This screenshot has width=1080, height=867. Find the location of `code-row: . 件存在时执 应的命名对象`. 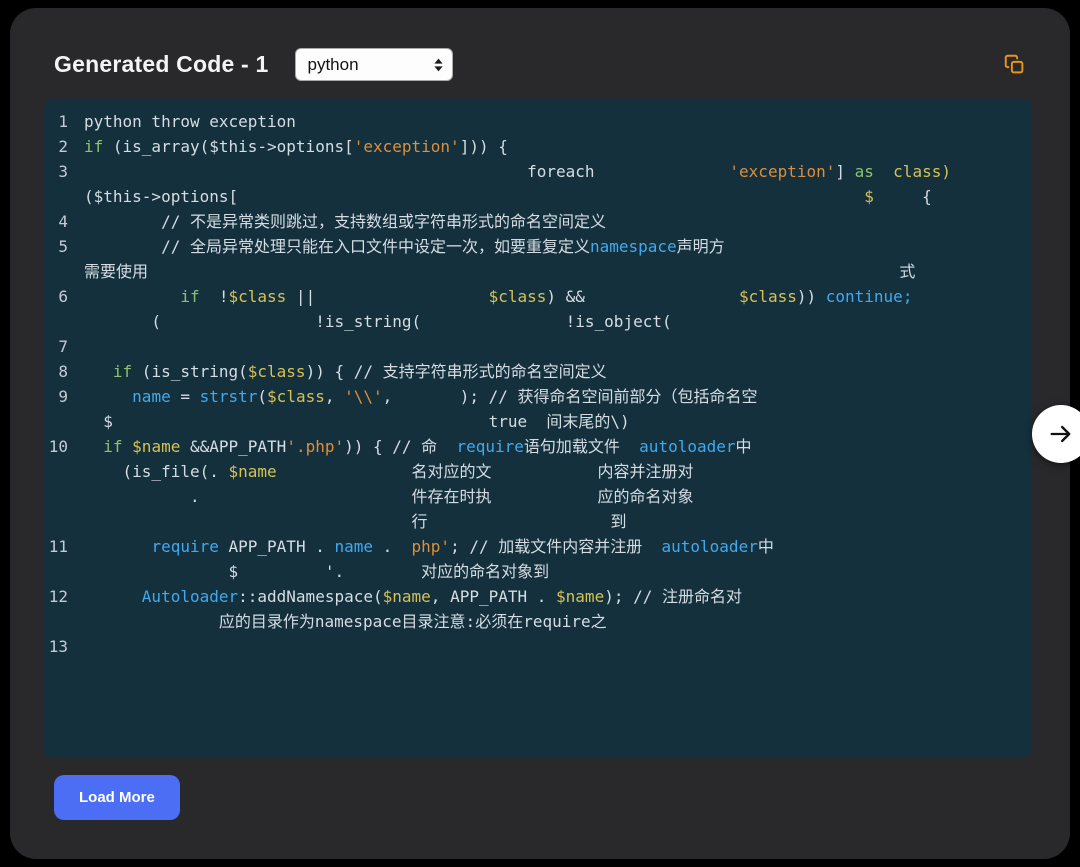

code-row: . 件存在时执 应的命名对象 is located at coordinates (538, 496).